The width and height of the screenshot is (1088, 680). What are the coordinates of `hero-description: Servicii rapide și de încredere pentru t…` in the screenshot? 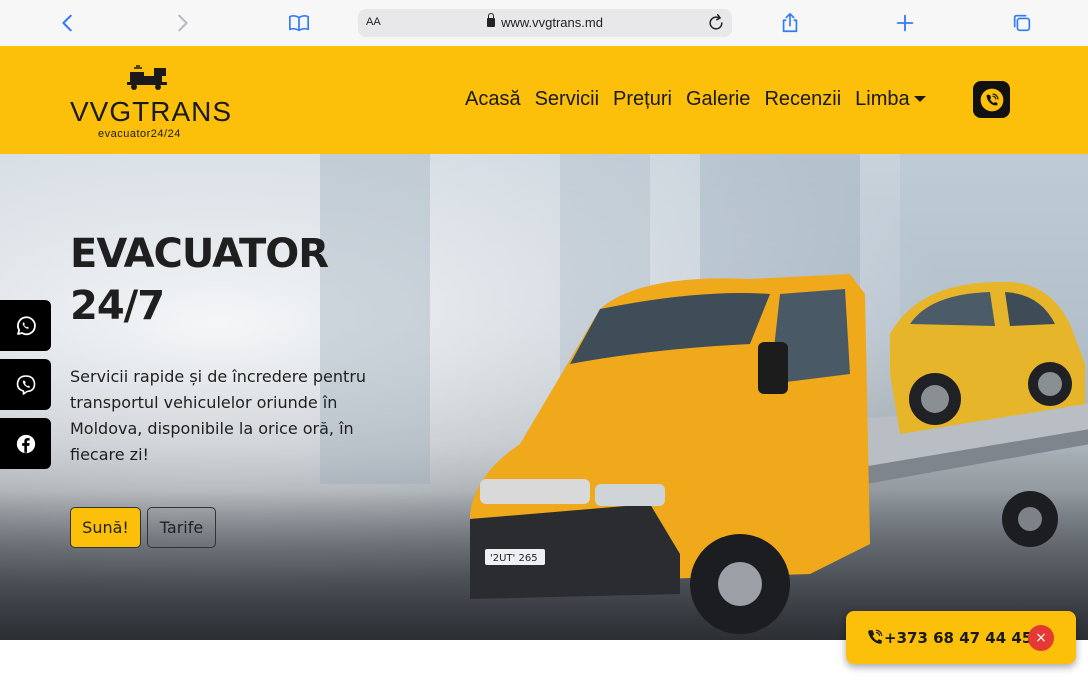 It's located at (218, 415).